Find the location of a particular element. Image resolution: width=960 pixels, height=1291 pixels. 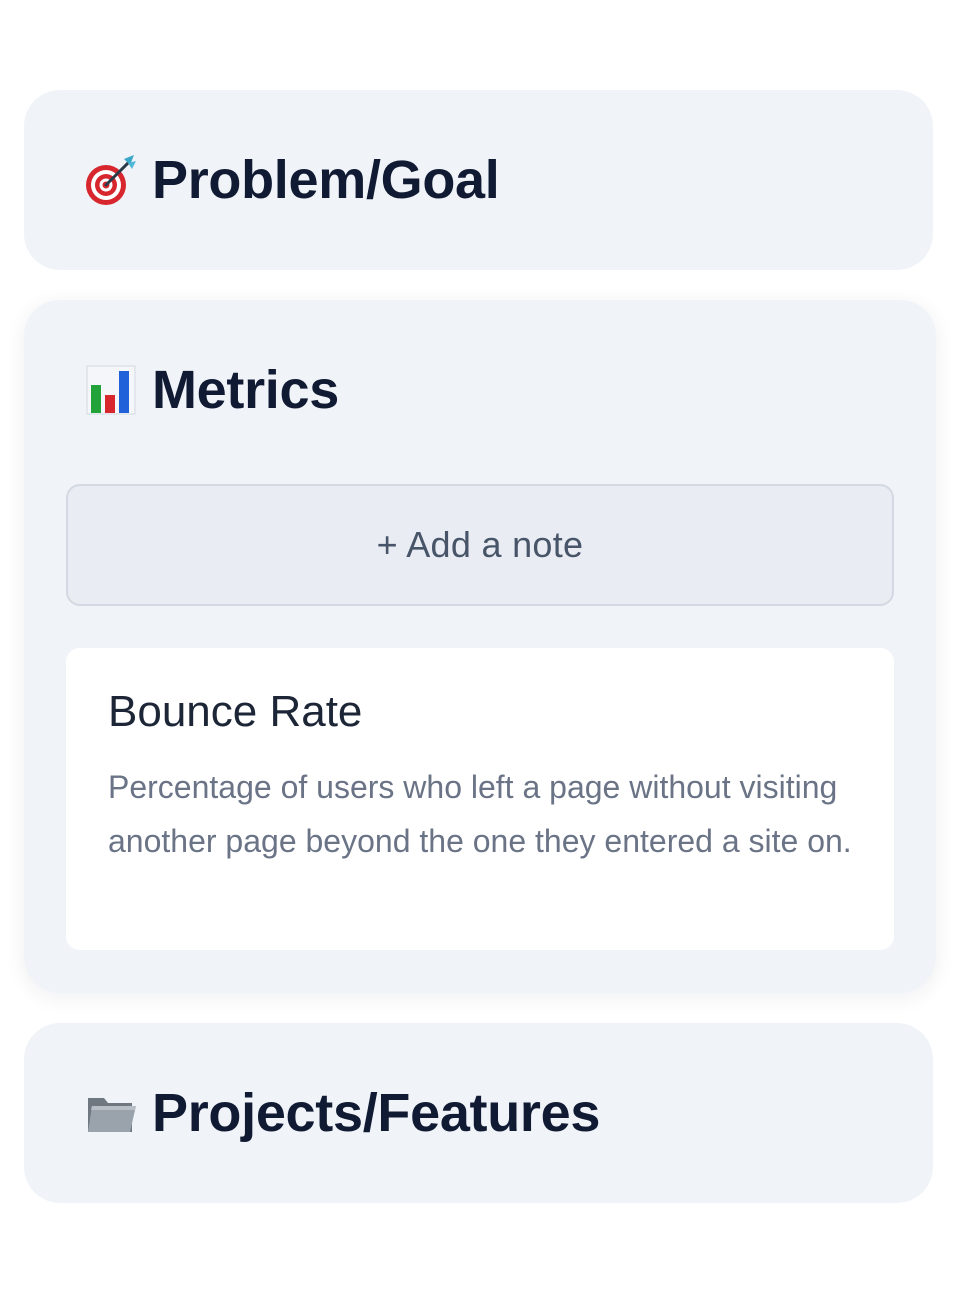

projects-features-section: Projects/Features is located at coordinates (478, 1113).